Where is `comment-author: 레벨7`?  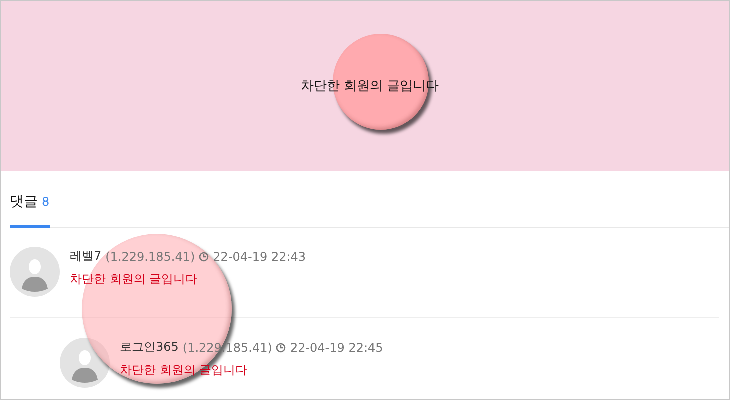
comment-author: 레벨7 is located at coordinates (86, 256).